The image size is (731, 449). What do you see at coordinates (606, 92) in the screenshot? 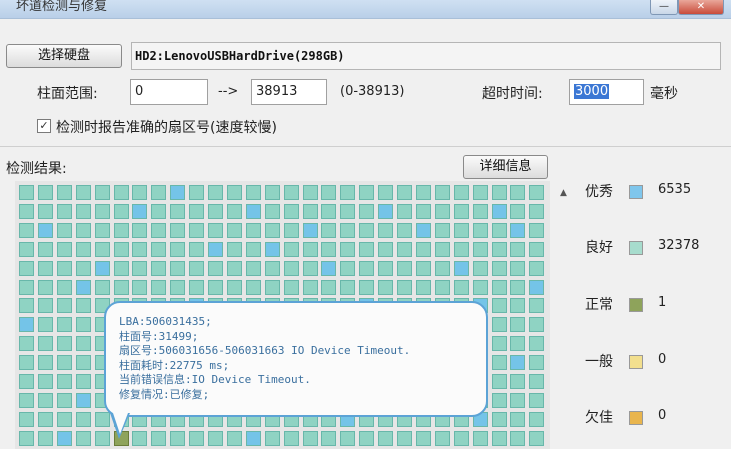
I see `timeout-input: 3000` at bounding box center [606, 92].